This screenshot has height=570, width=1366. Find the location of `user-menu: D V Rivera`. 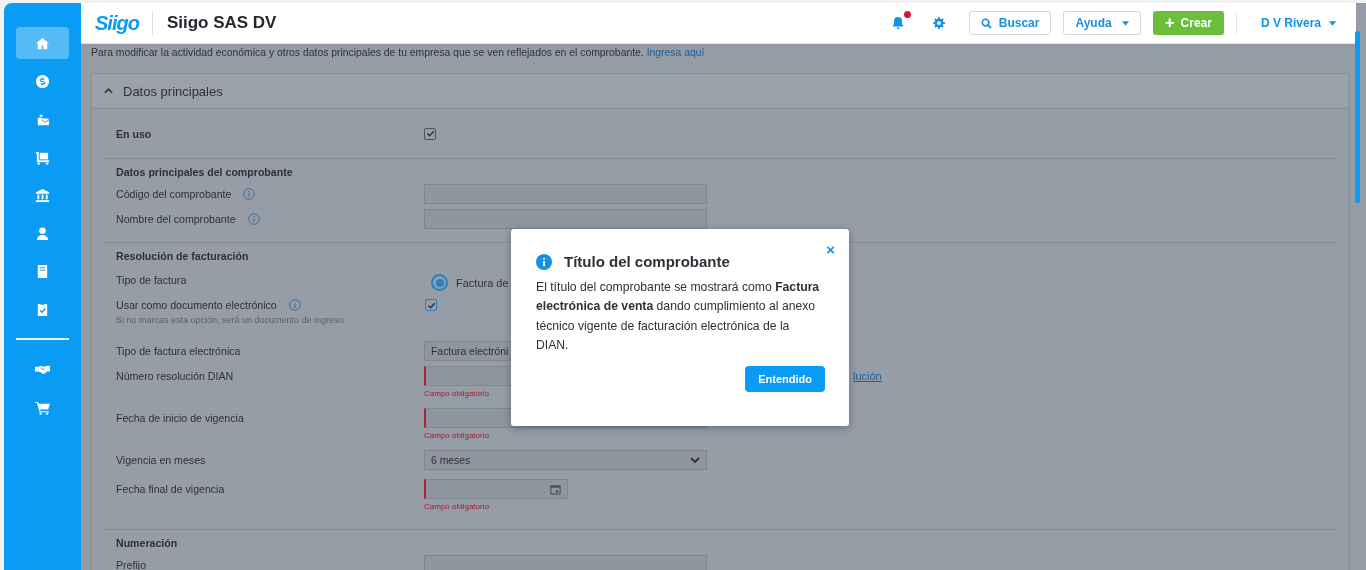

user-menu: D V Rivera is located at coordinates (1298, 23).